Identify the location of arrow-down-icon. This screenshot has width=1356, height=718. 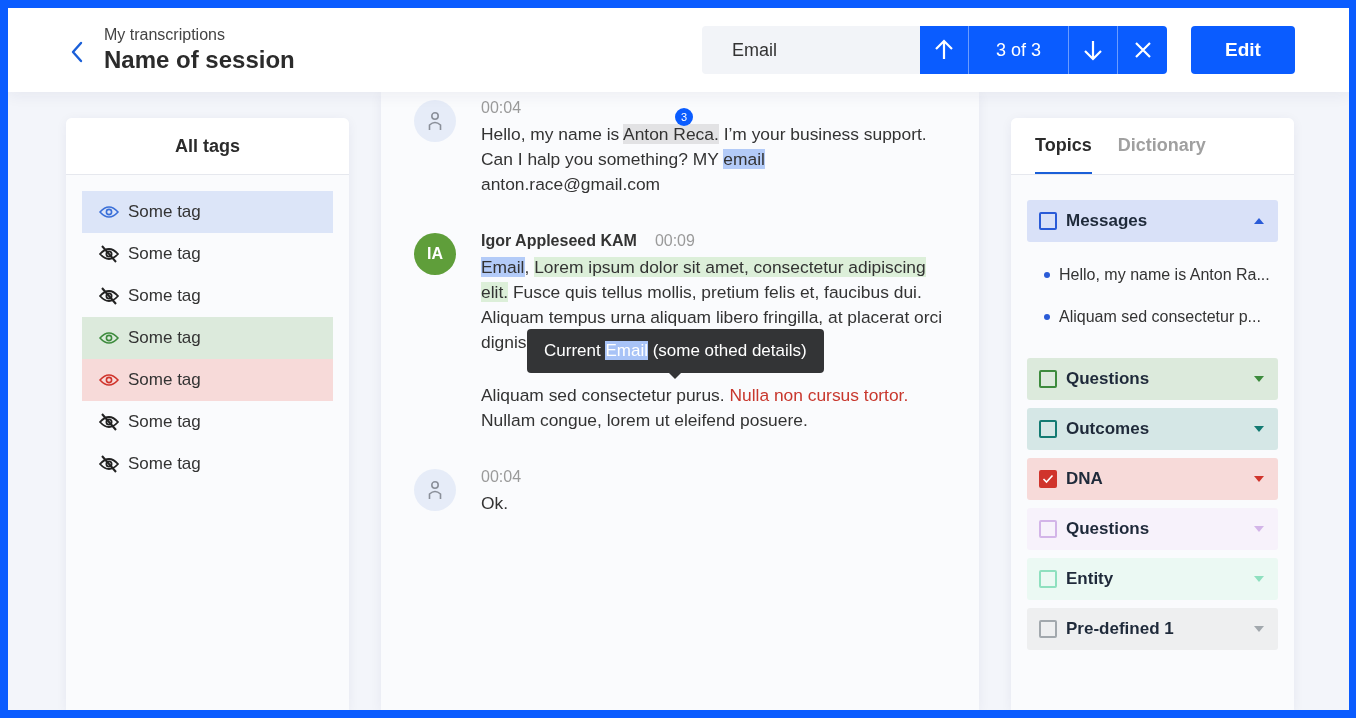
(1093, 50).